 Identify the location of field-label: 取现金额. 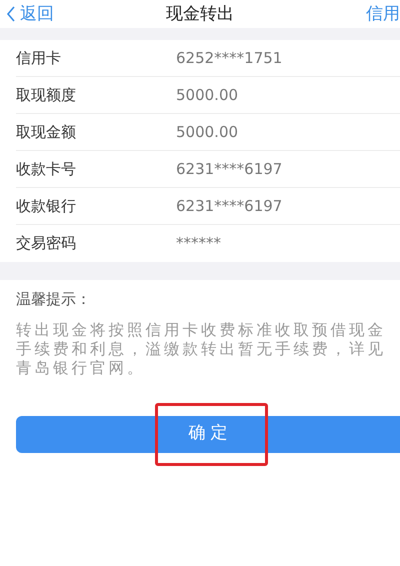
(46, 132).